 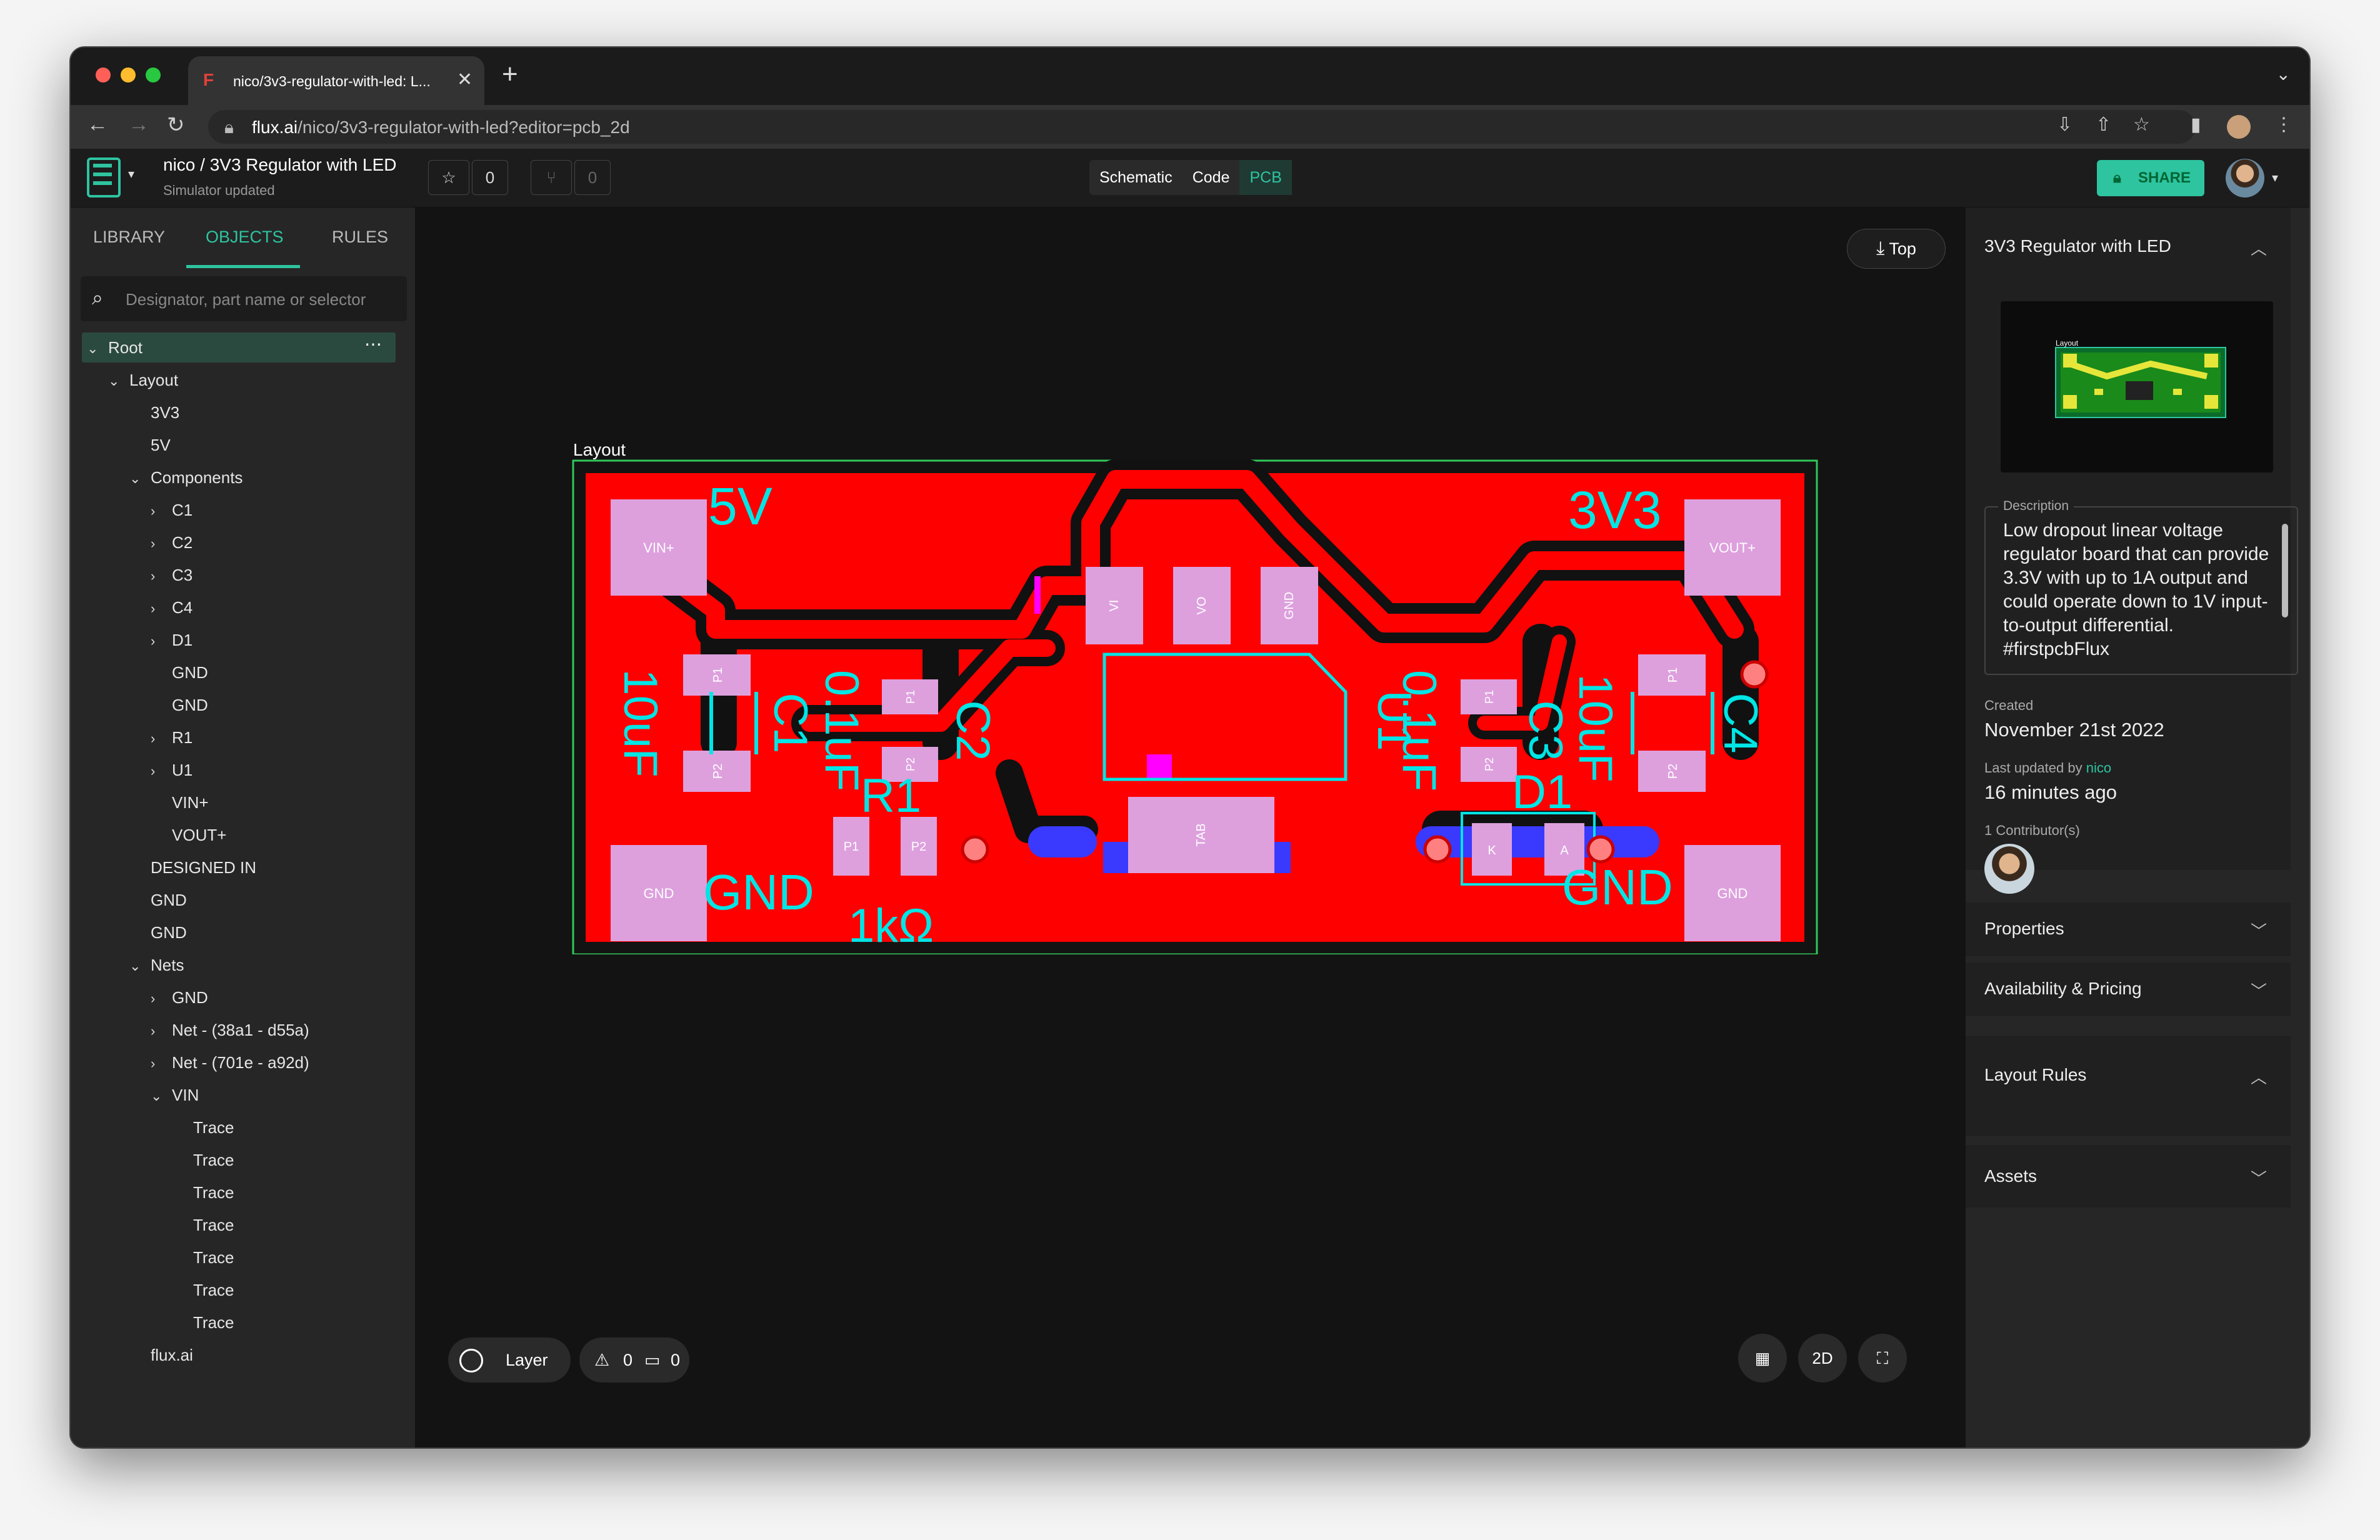 What do you see at coordinates (2103, 125) in the screenshot?
I see `share-page-icon: ⇧` at bounding box center [2103, 125].